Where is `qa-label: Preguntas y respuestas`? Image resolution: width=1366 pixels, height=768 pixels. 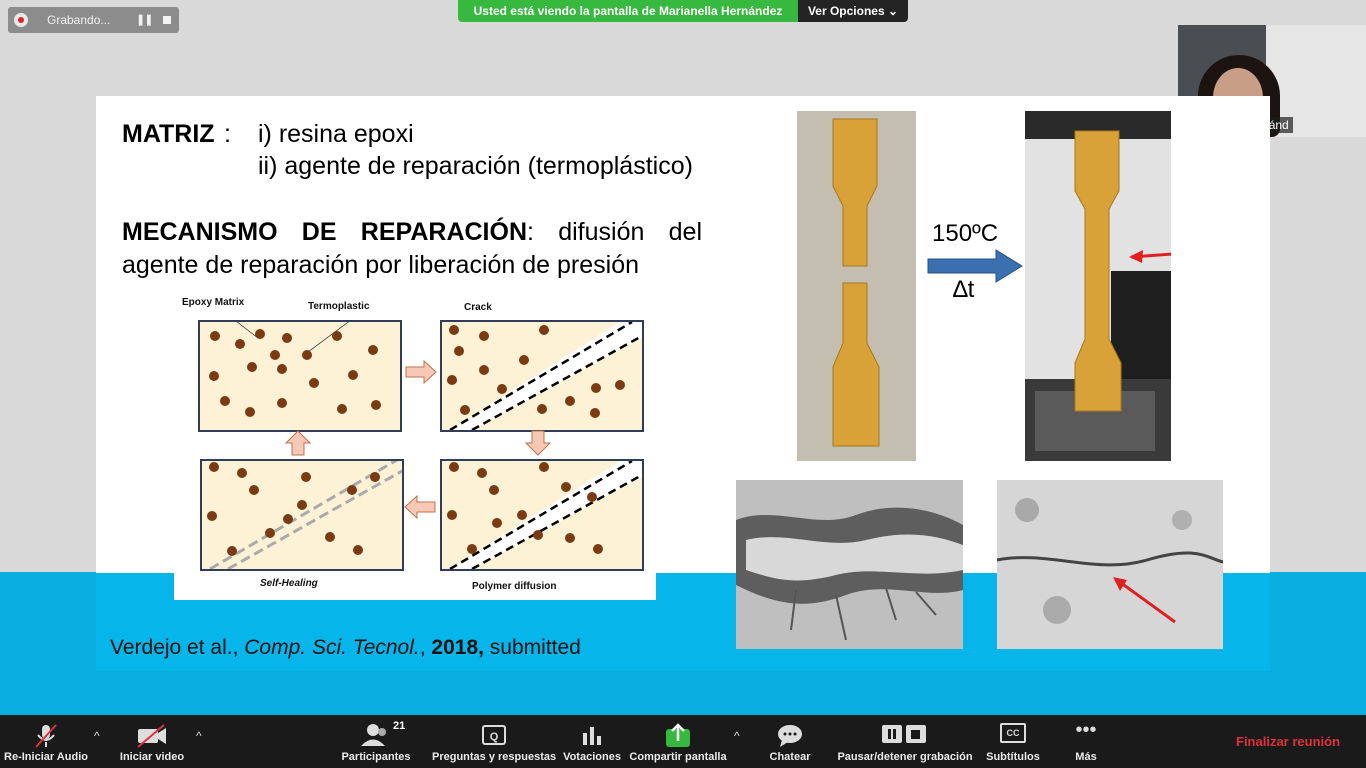
qa-label: Preguntas y respuestas is located at coordinates (494, 757).